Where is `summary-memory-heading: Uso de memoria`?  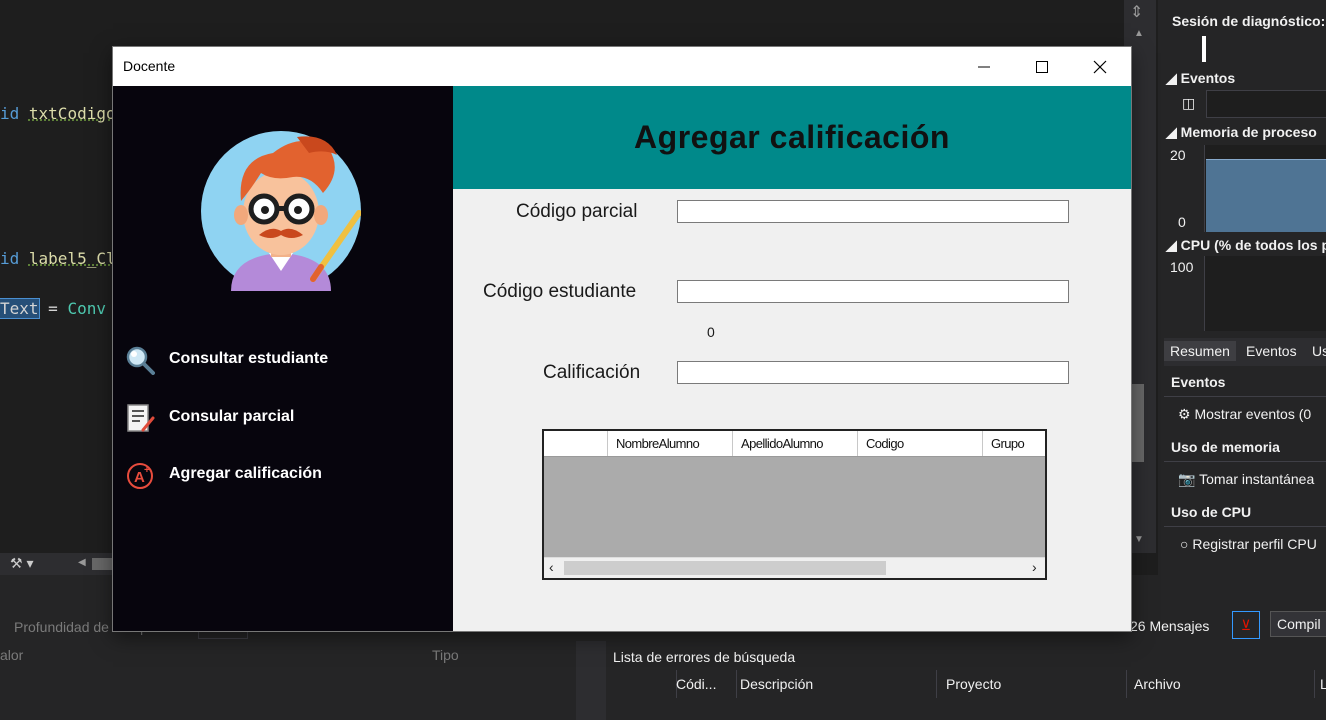 summary-memory-heading: Uso de memoria is located at coordinates (1225, 447).